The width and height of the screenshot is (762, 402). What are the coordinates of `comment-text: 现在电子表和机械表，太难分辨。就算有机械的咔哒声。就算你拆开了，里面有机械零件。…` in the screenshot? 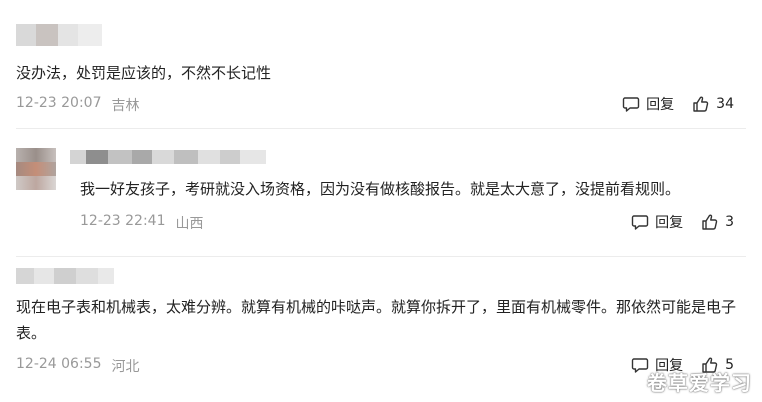 It's located at (376, 320).